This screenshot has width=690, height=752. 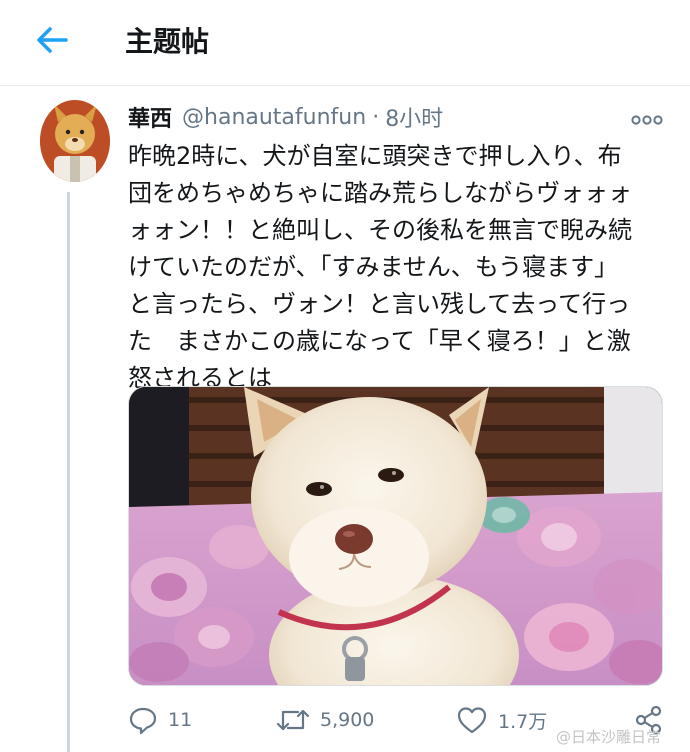 What do you see at coordinates (167, 41) in the screenshot?
I see `page-title: 主题帖` at bounding box center [167, 41].